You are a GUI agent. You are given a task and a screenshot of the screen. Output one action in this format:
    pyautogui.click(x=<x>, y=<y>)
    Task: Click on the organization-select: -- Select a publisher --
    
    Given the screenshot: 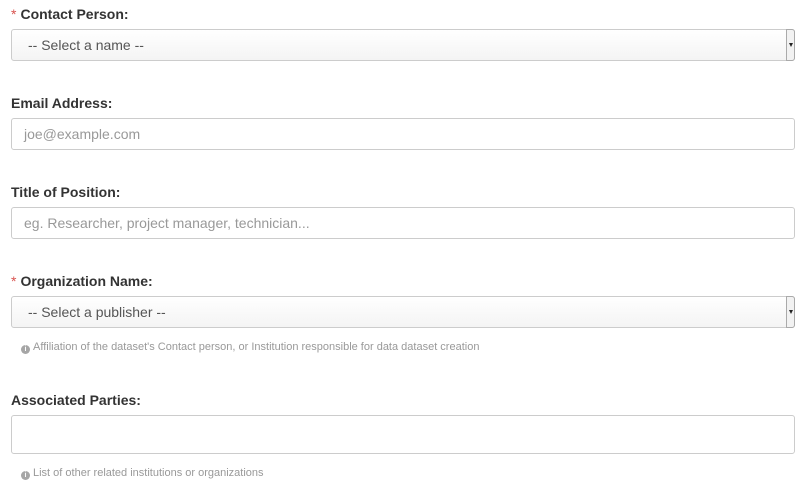 What is the action you would take?
    pyautogui.click(x=403, y=312)
    